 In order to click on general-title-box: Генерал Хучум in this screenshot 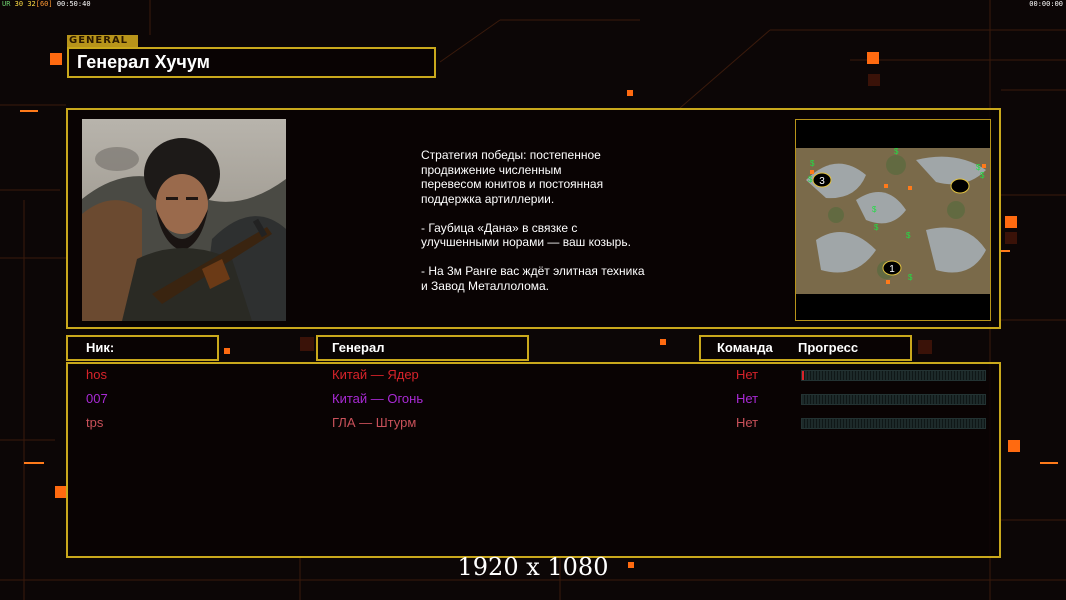, I will do `click(251, 62)`.